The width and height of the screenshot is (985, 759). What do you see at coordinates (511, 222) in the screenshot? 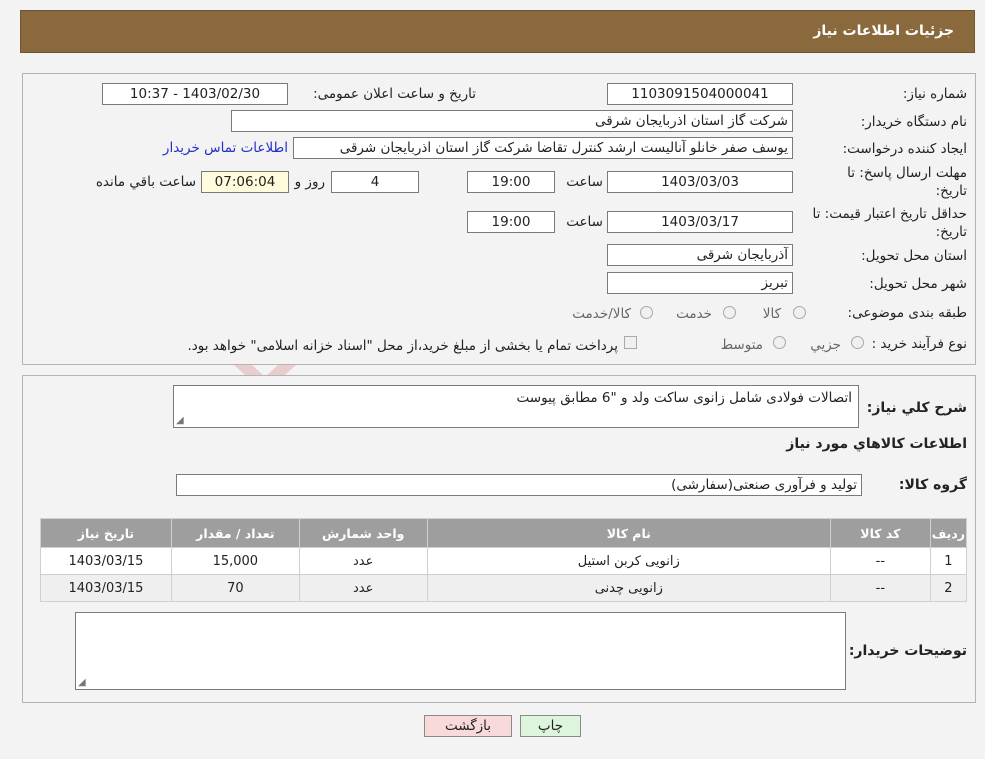
I see `validity-time-field: 19:00` at bounding box center [511, 222].